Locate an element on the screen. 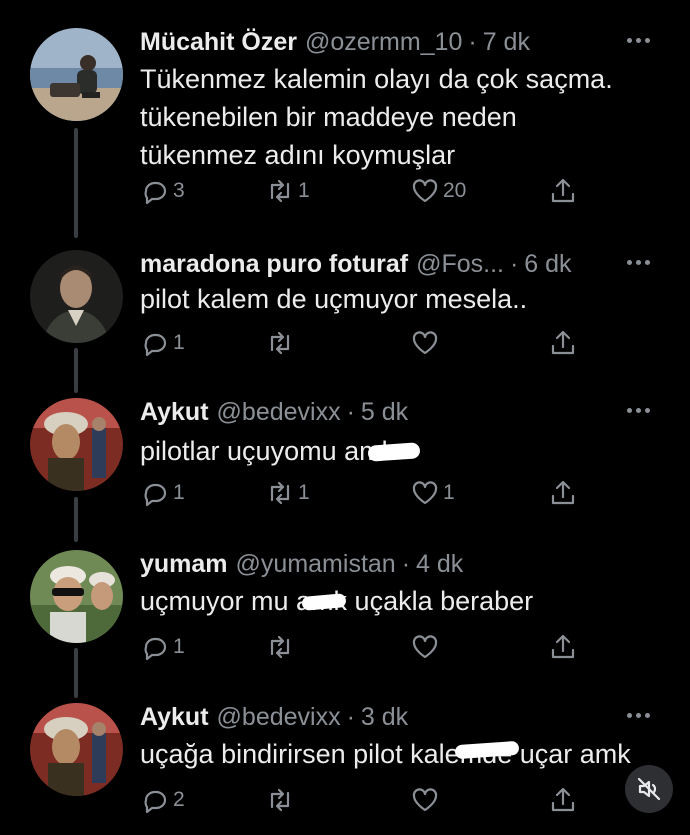 This screenshot has height=835, width=690. display-name: yumam is located at coordinates (184, 564).